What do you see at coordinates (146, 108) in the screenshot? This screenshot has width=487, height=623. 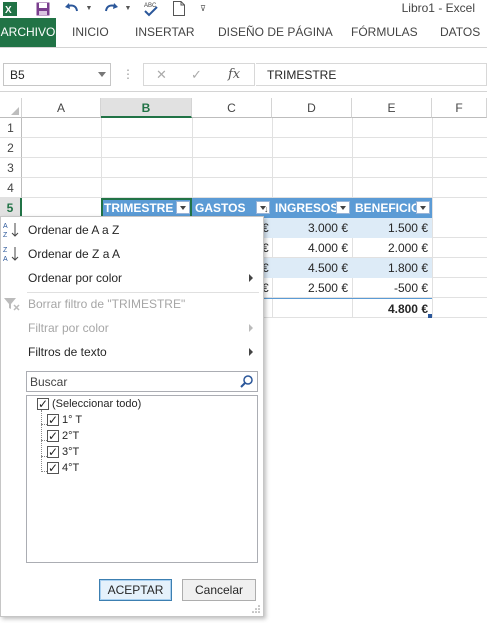 I see `column-header-b: B` at bounding box center [146, 108].